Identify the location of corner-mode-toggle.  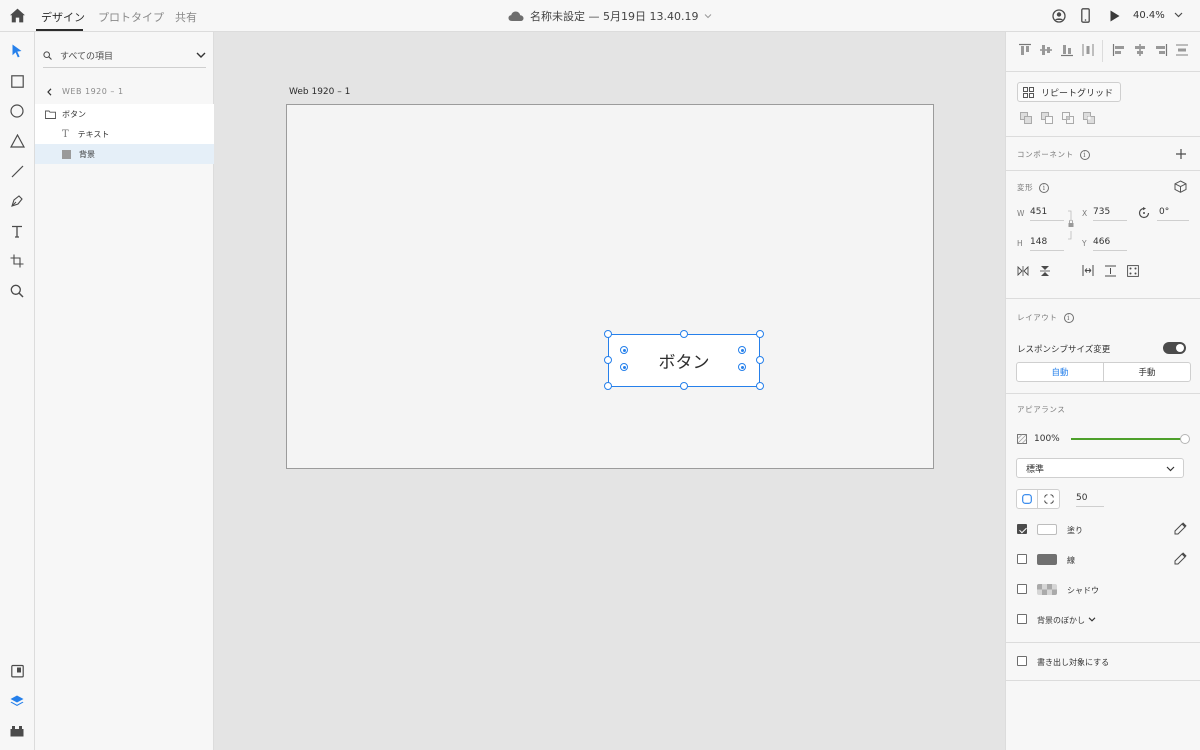
(1038, 499).